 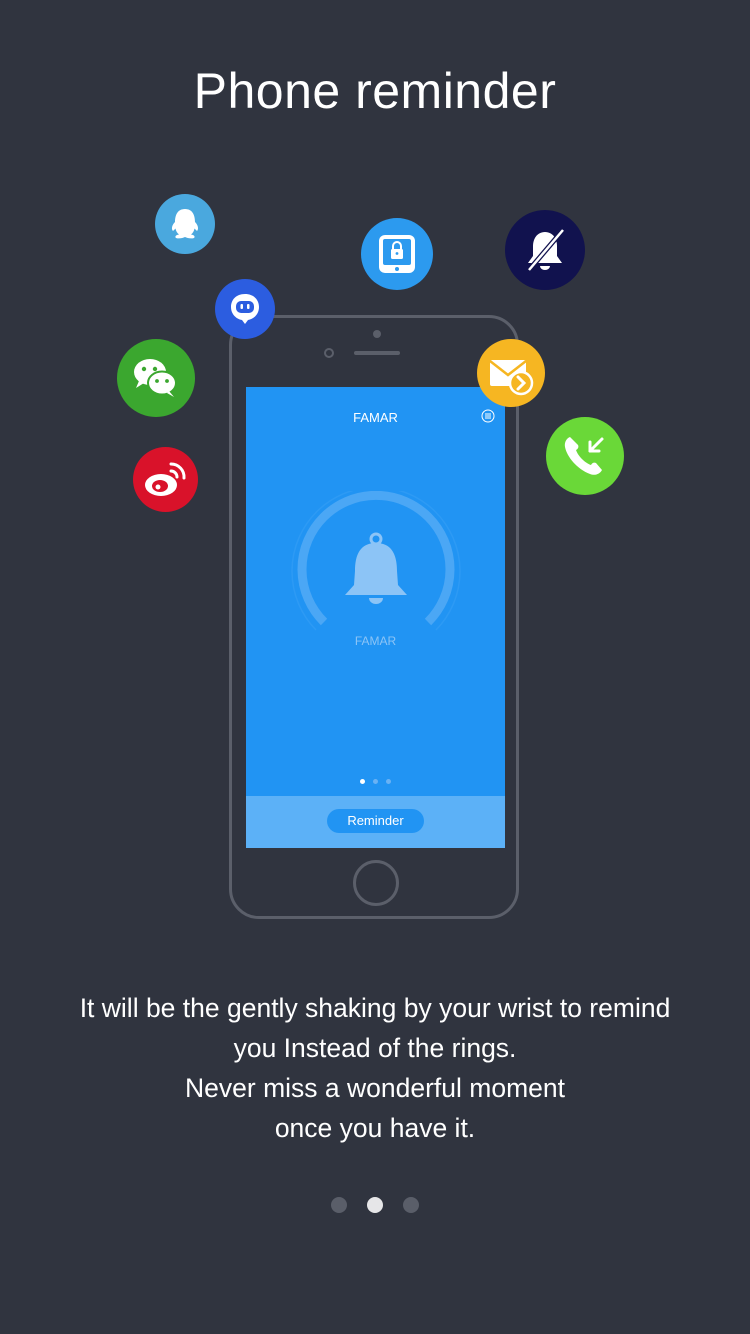 What do you see at coordinates (165, 479) in the screenshot?
I see `weibo-icon` at bounding box center [165, 479].